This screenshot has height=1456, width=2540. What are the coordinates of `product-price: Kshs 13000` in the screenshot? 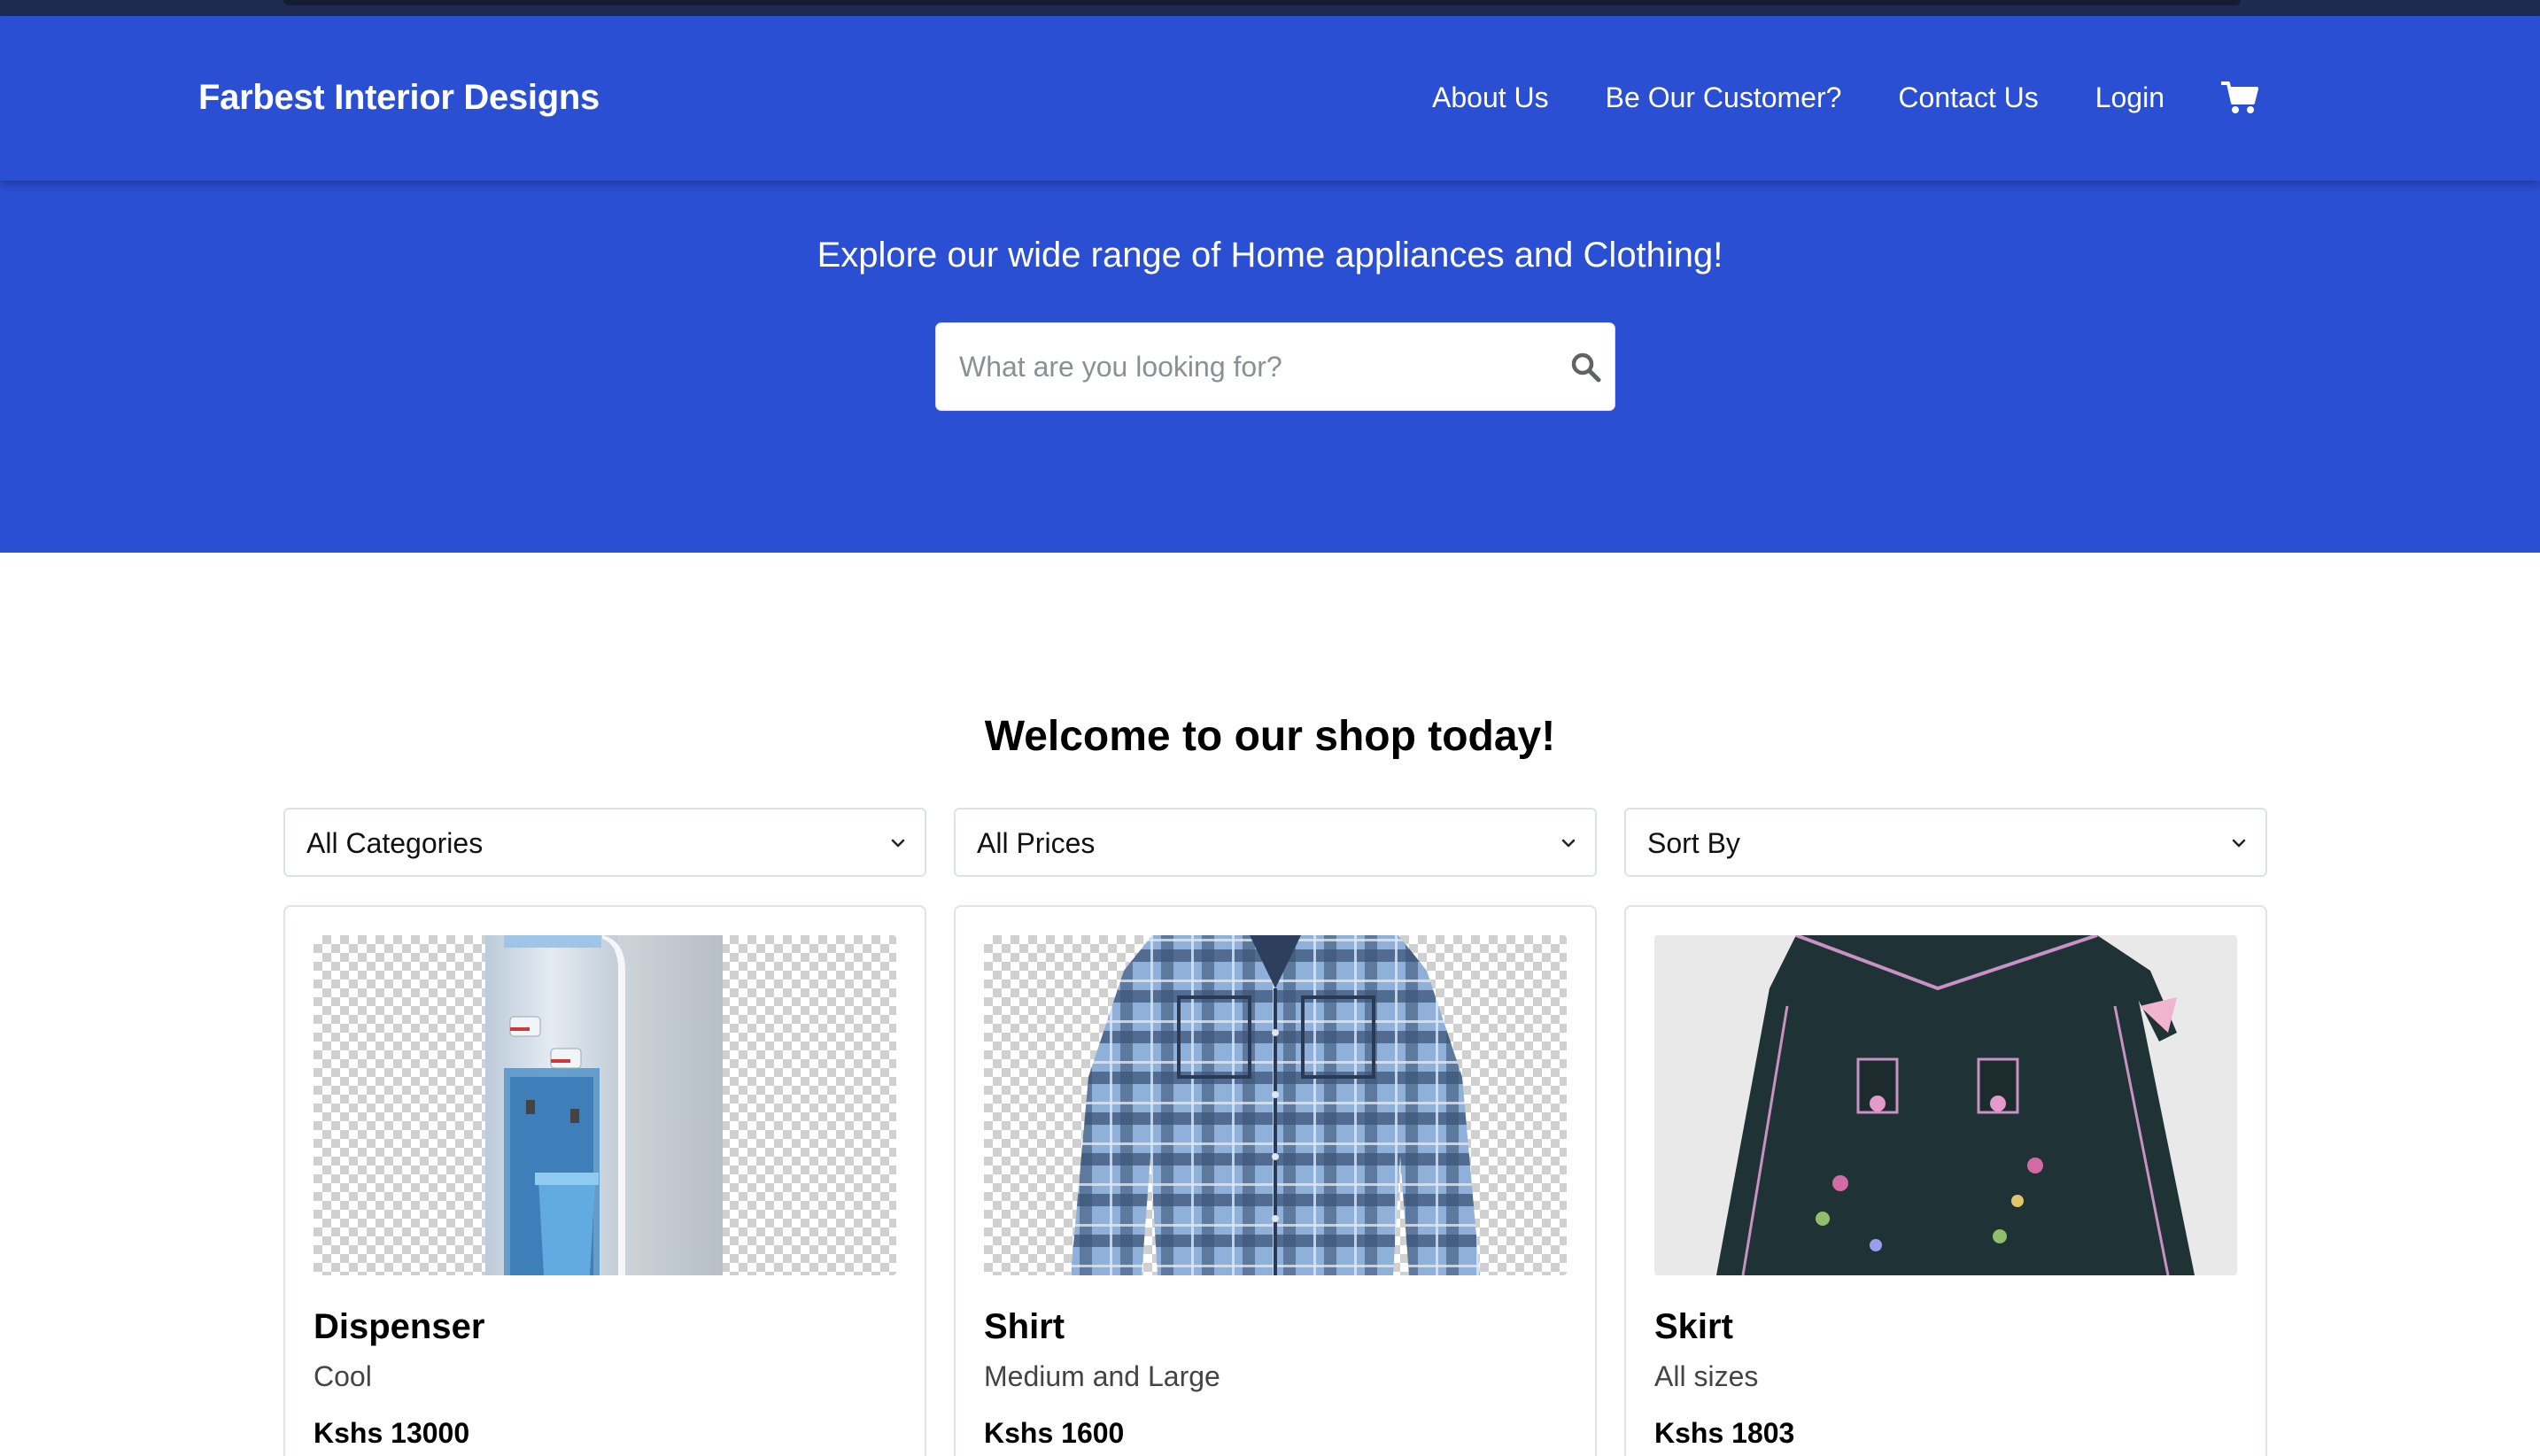 It's located at (392, 1433).